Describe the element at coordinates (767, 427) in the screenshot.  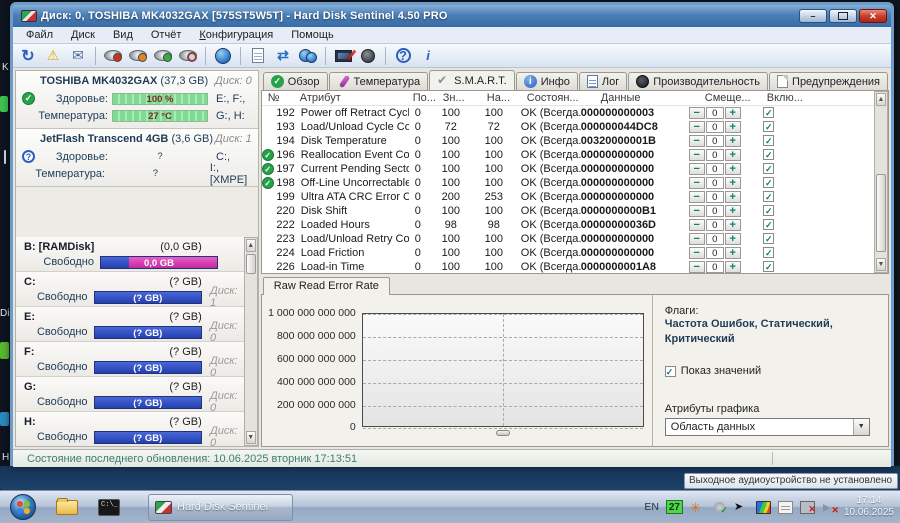
I see `graph-attributes-dropdown: Область данных ▼` at that location.